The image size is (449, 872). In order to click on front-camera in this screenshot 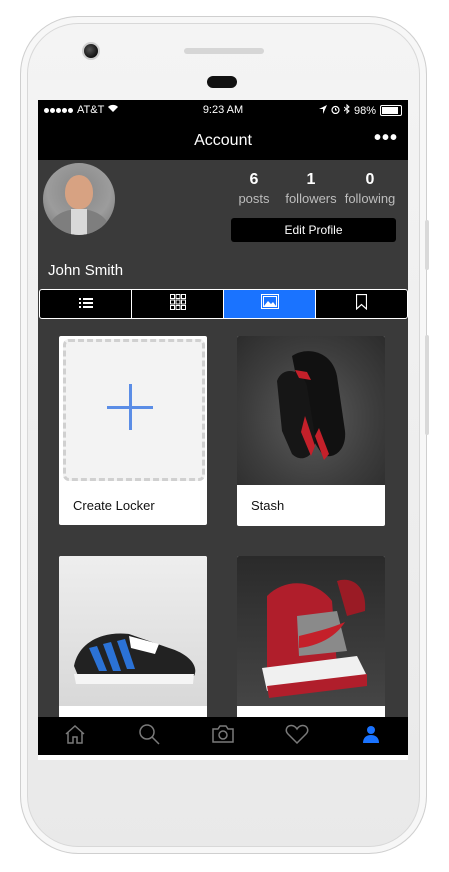, I will do `click(91, 51)`.